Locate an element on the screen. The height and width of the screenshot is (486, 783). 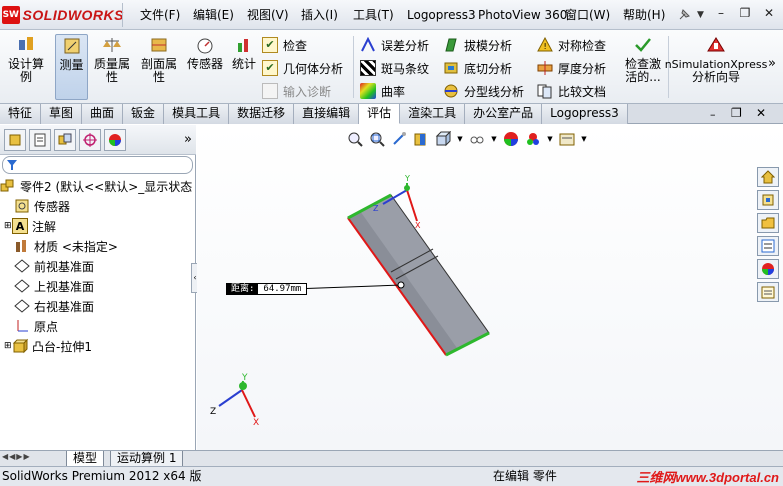
tree-item-label: 上视基准面 is located at coordinates (64, 286).